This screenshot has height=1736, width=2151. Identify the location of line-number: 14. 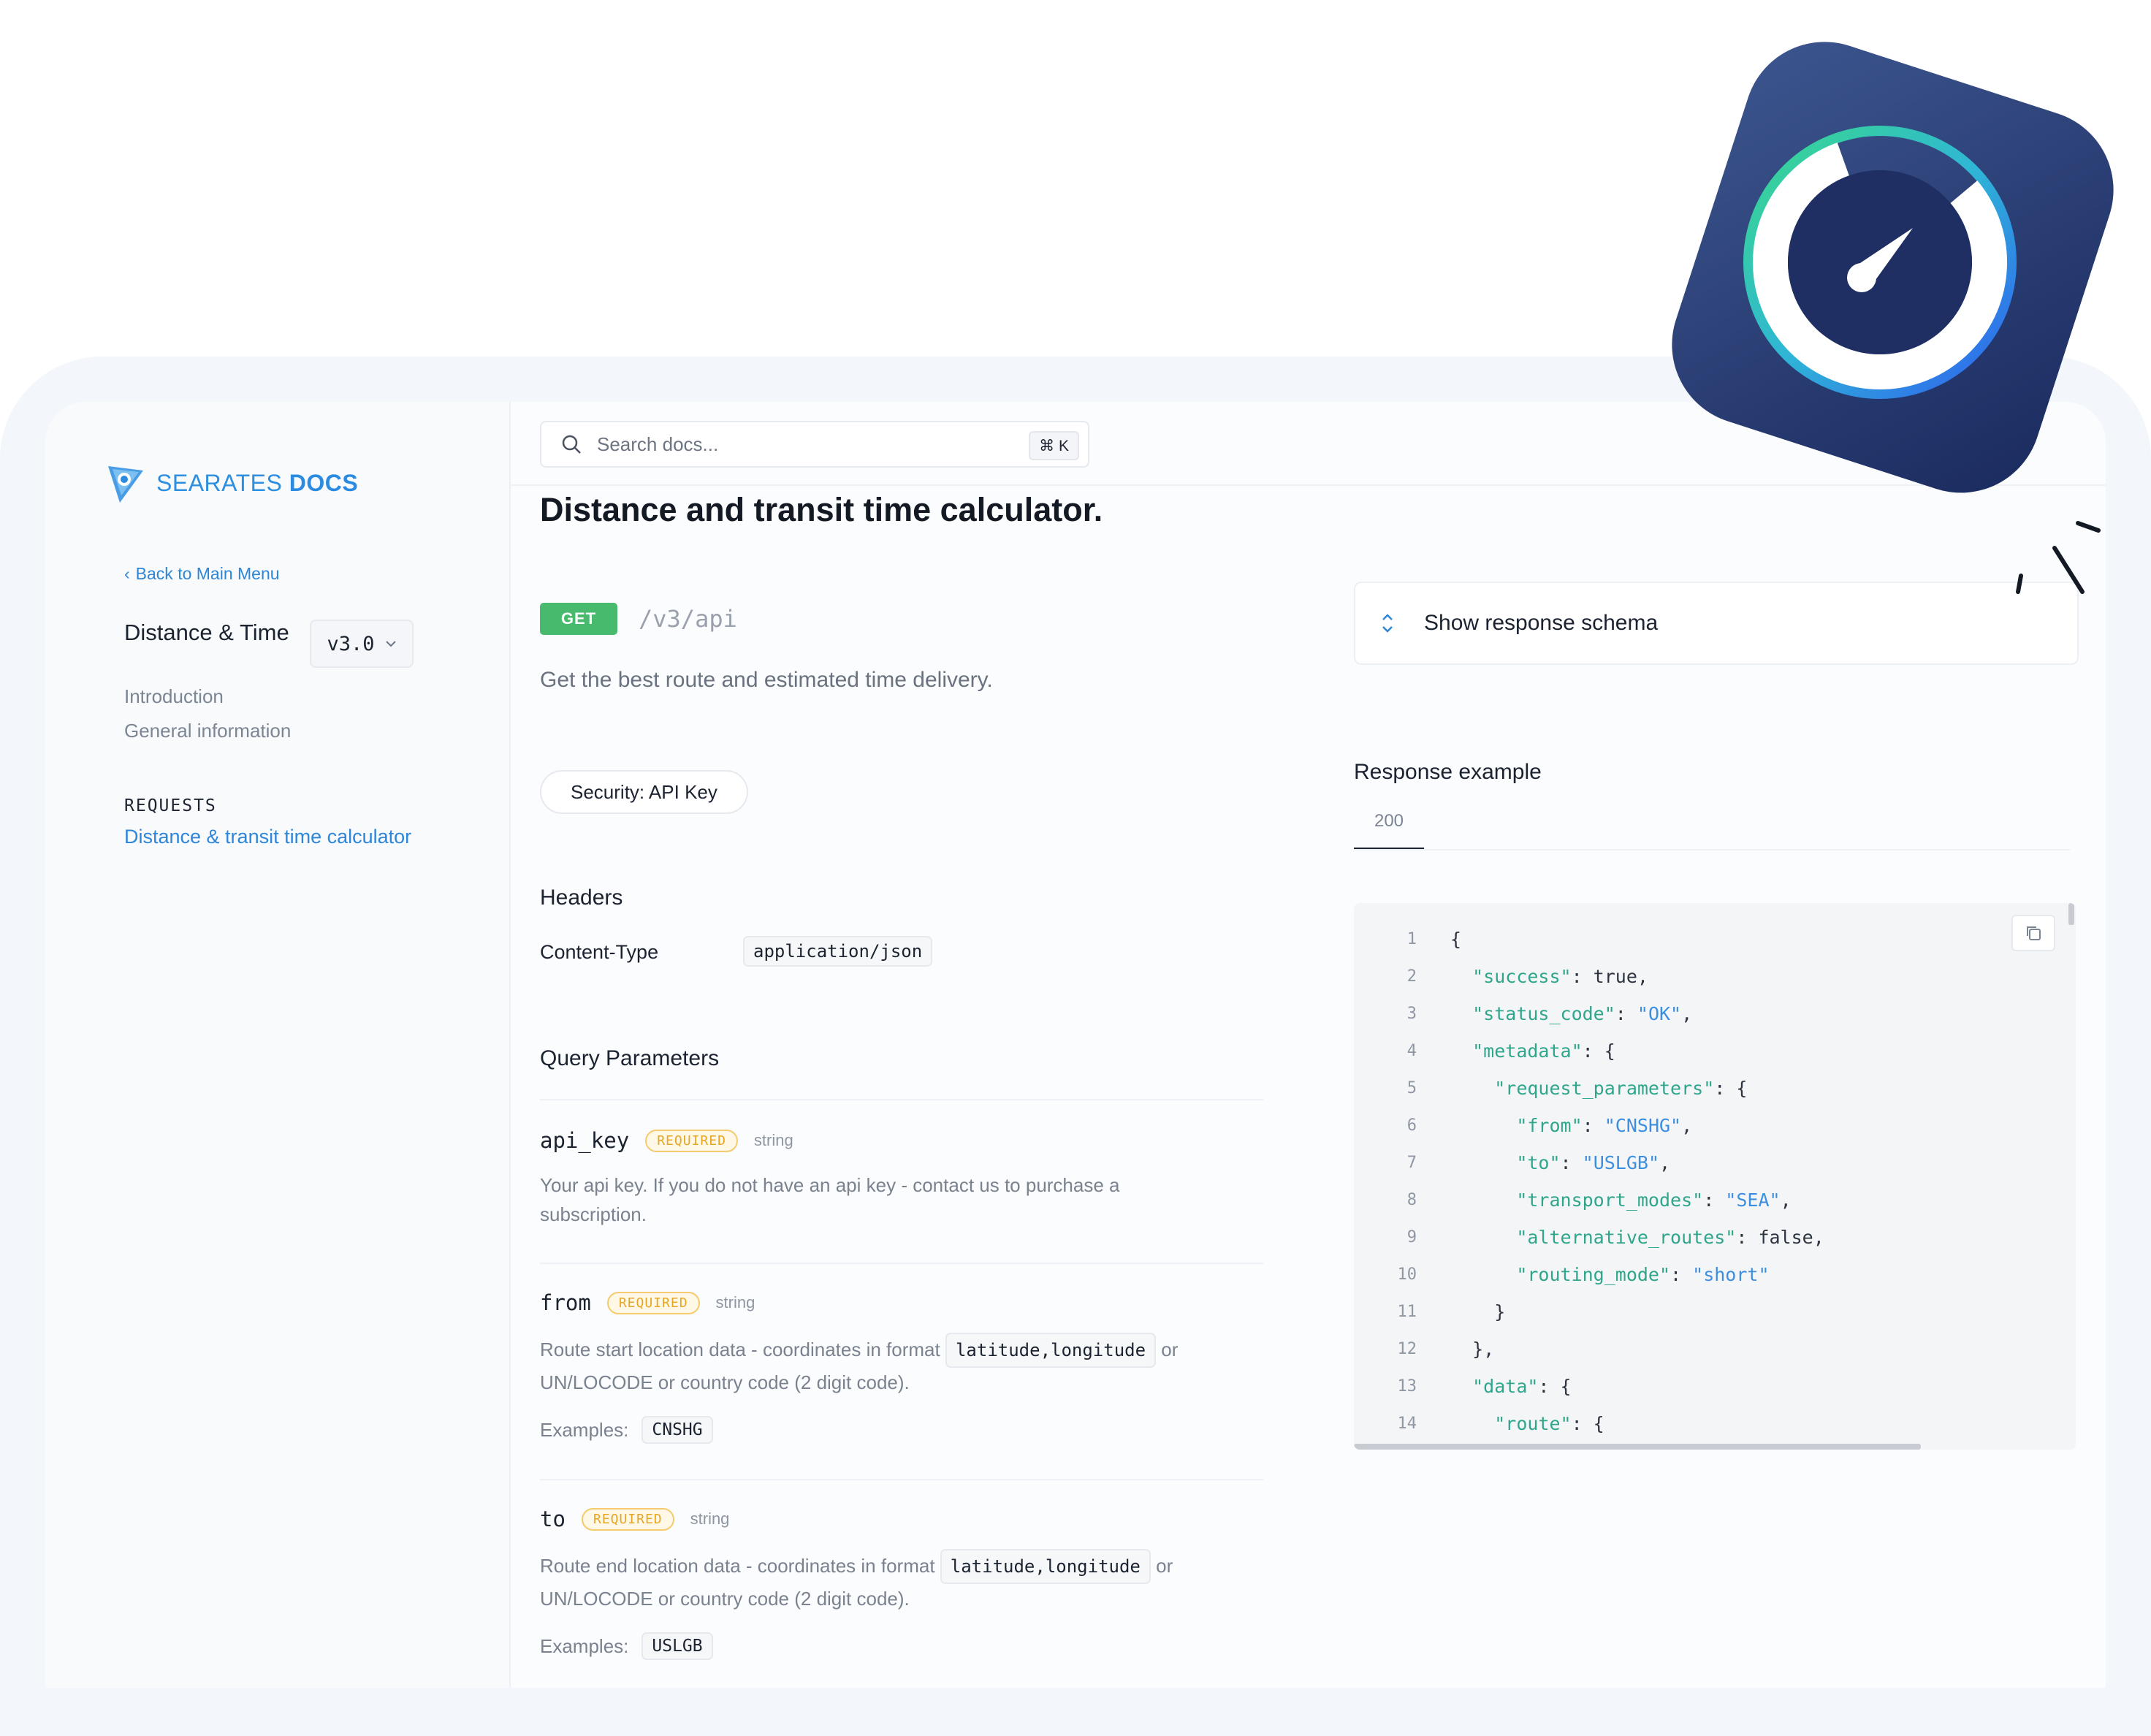
(1407, 1424).